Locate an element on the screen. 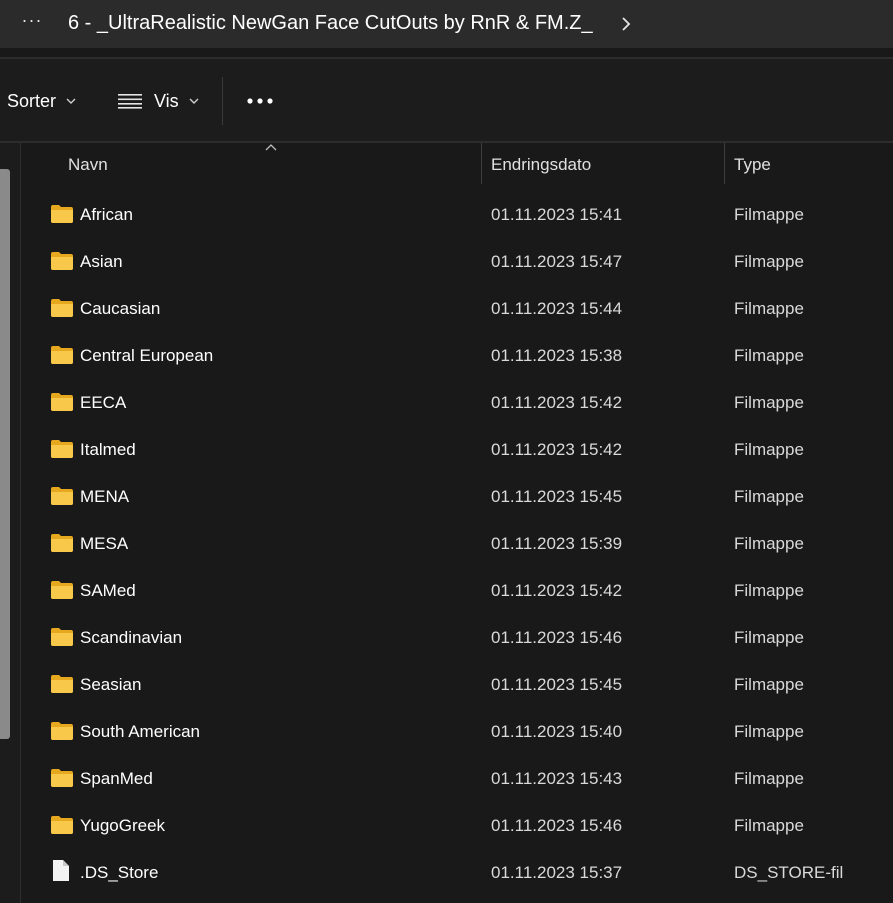 This screenshot has height=903, width=893. file-name: SAMed is located at coordinates (108, 590).